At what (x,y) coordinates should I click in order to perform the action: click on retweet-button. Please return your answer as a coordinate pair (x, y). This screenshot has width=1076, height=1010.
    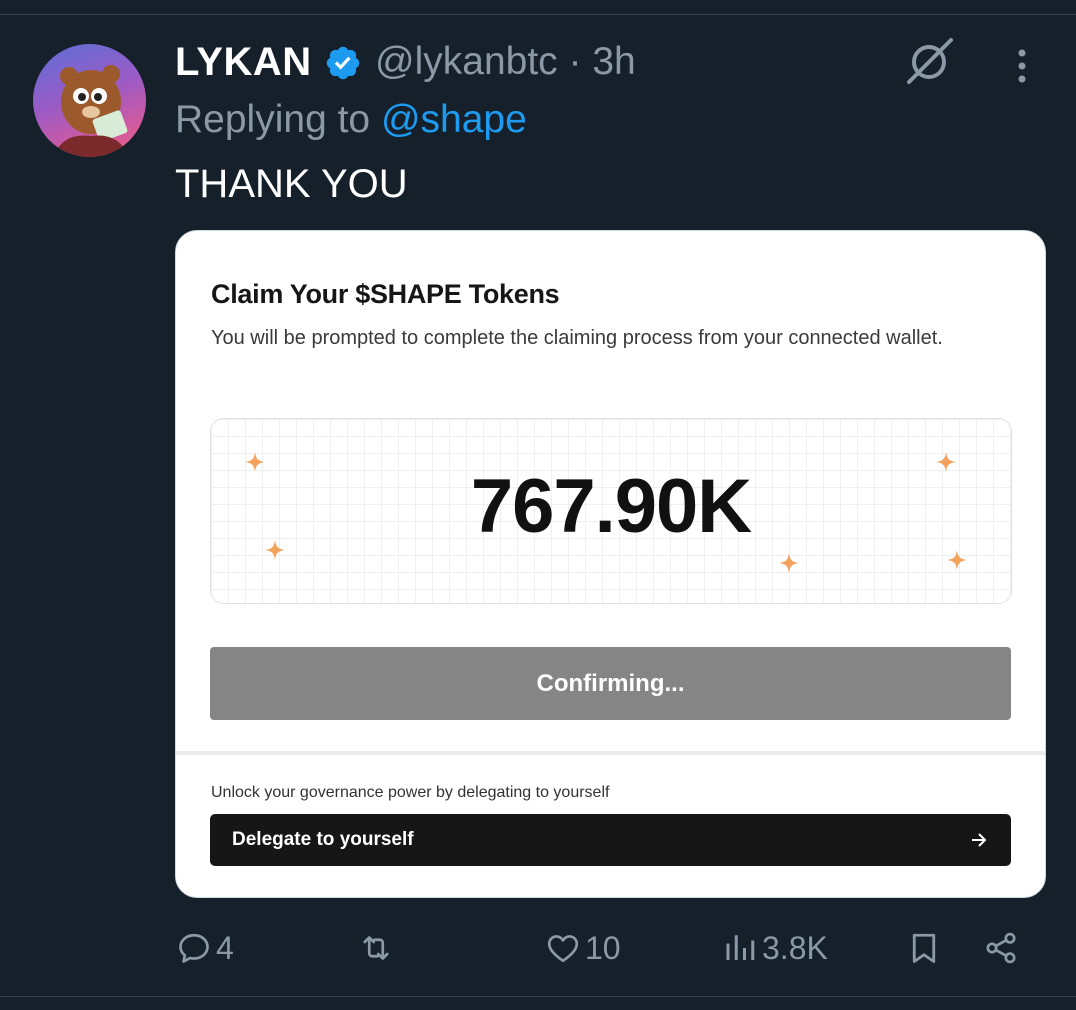
    Looking at the image, I should click on (378, 948).